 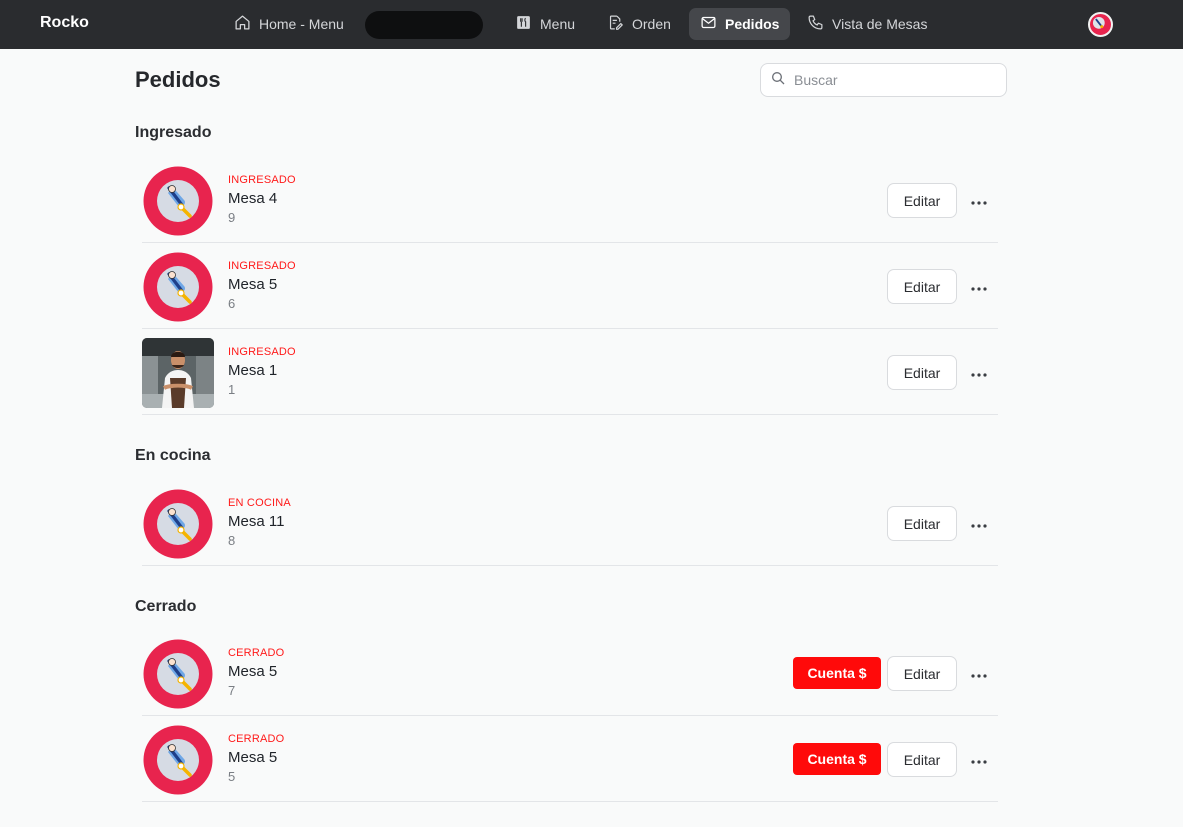 I want to click on user-avatar, so click(x=1100, y=24).